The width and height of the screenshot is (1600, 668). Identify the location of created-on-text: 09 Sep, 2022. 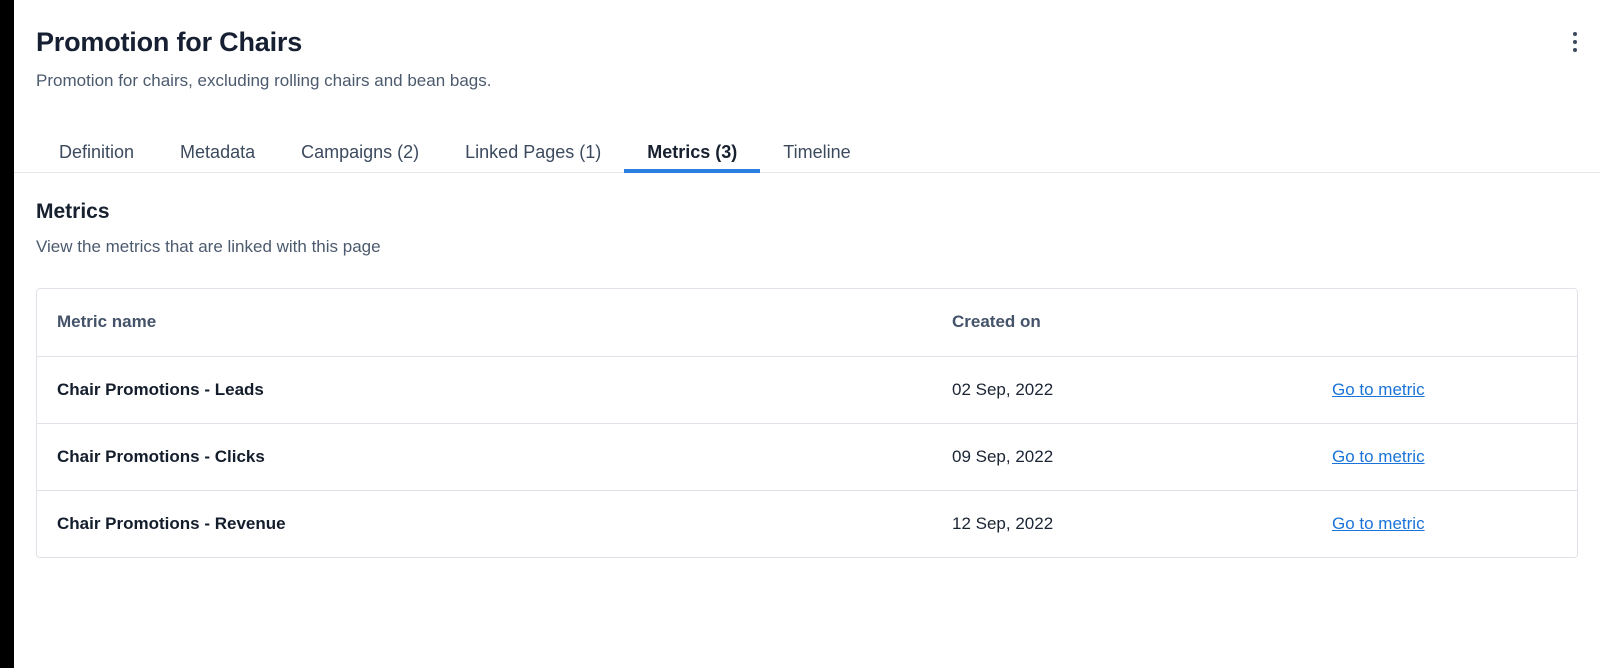
(1003, 456).